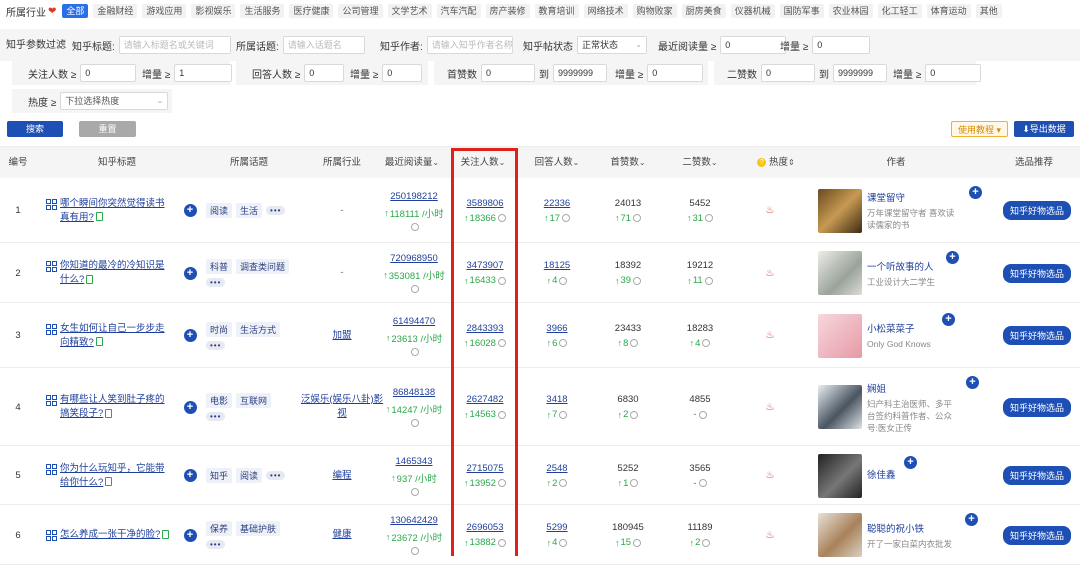  I want to click on followers-increase-input: 1, so click(203, 73).